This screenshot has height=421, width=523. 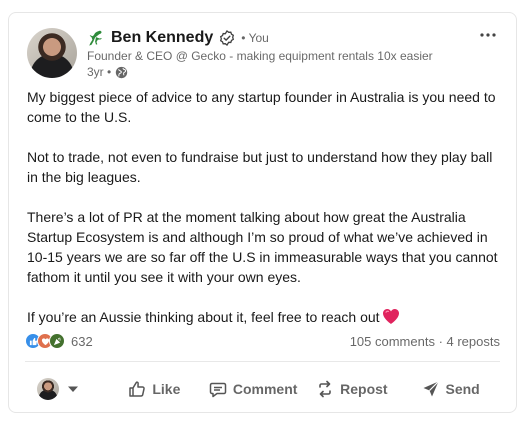 I want to click on ellipsis-icon, so click(x=488, y=35).